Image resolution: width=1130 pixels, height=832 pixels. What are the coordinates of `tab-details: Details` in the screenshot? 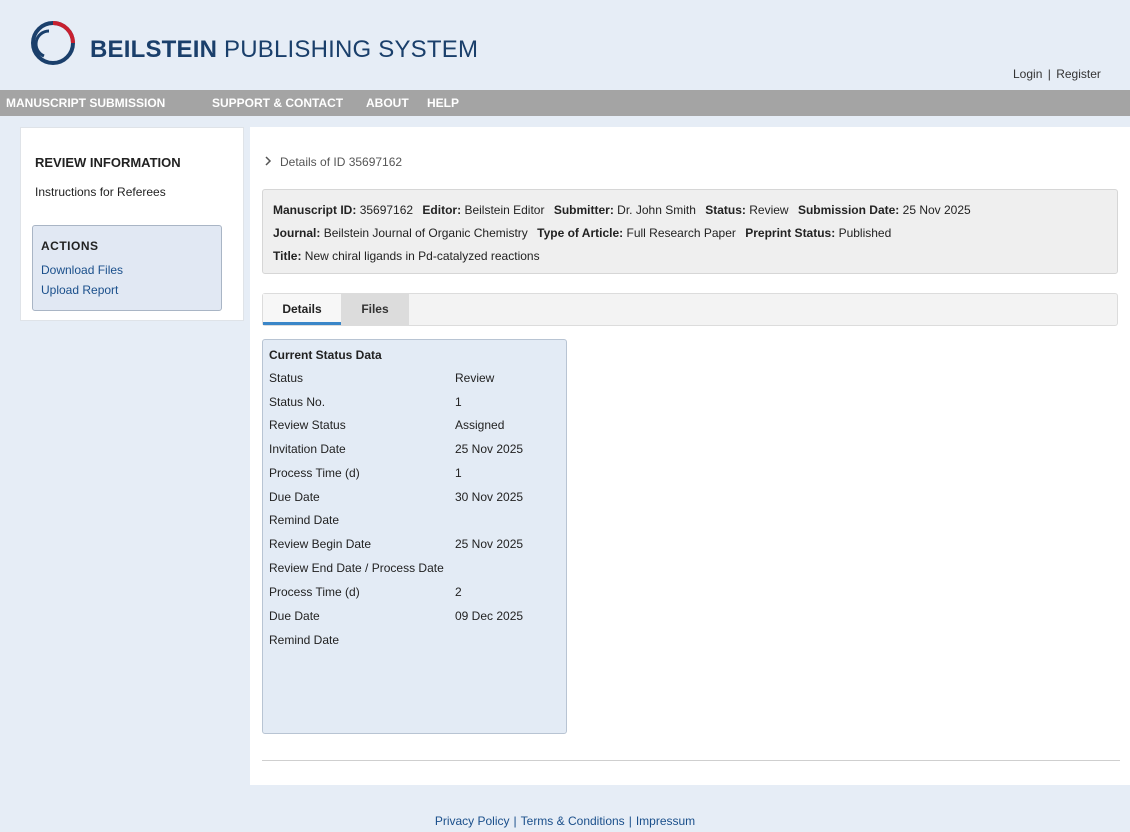 It's located at (302, 309).